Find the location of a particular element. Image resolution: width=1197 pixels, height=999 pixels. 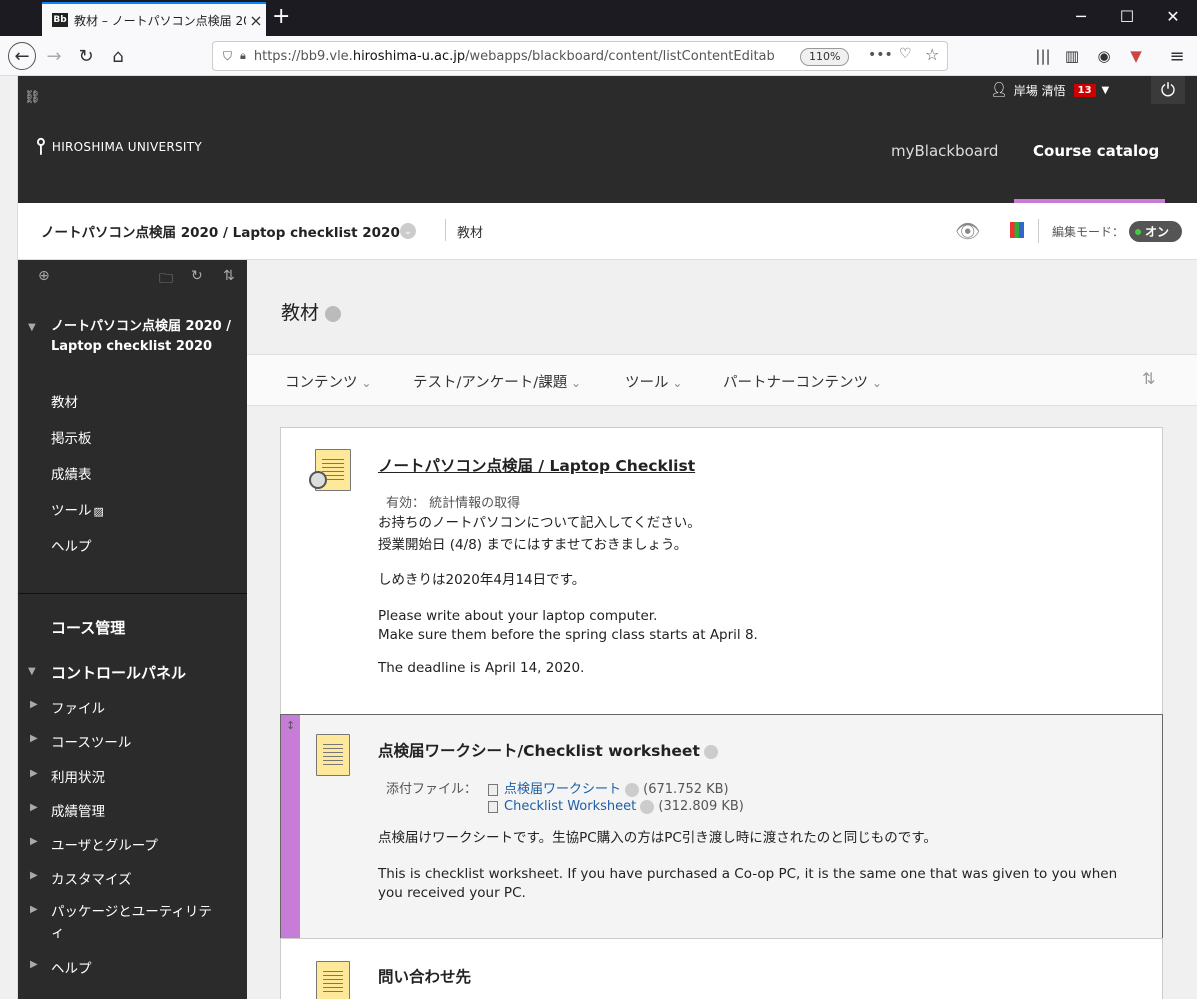

item-text: 授業開始日 (4/8) までにはすませておきましょう。 is located at coordinates (533, 545).